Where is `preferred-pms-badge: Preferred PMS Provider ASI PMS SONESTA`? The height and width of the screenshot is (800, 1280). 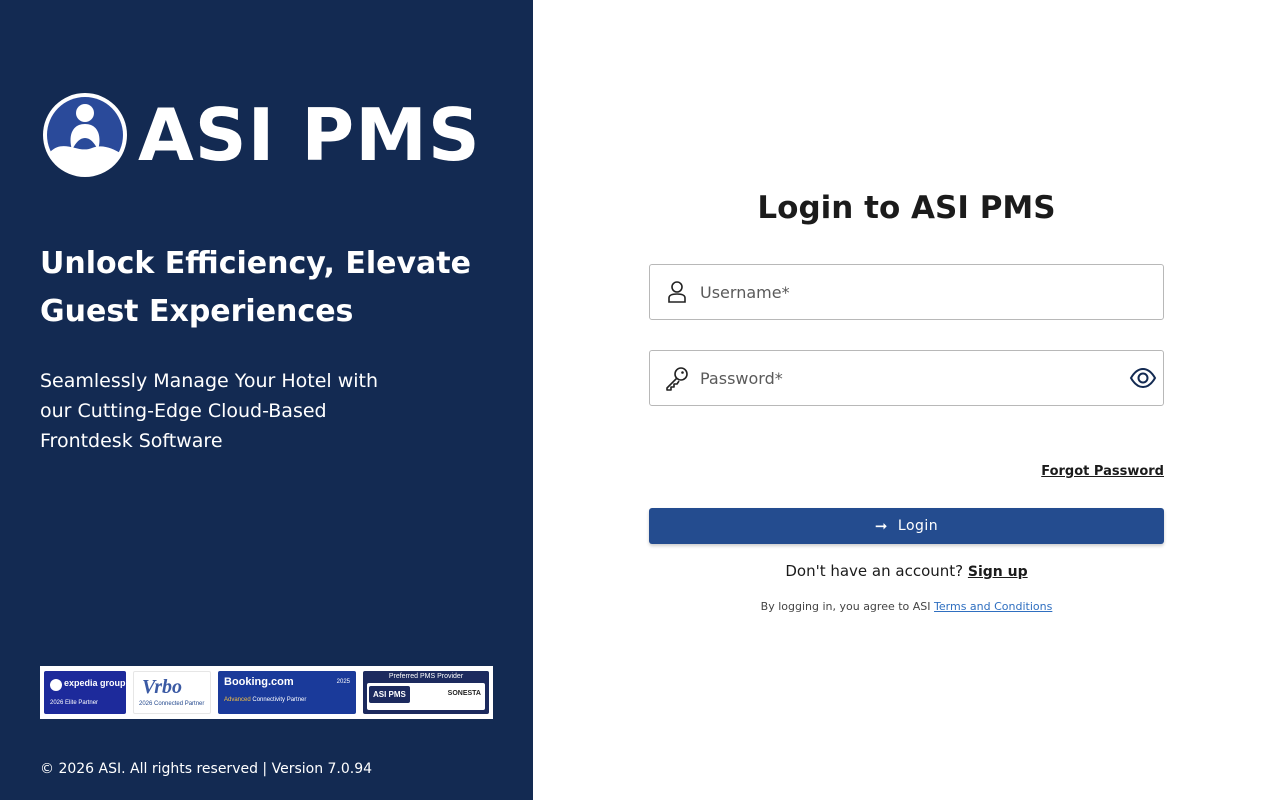 preferred-pms-badge: Preferred PMS Provider ASI PMS SONESTA is located at coordinates (426, 692).